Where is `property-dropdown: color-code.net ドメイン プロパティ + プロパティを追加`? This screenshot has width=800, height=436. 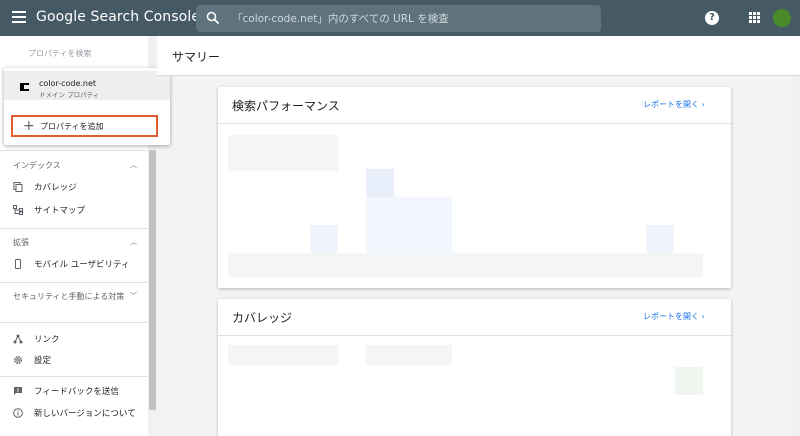
property-dropdown: color-code.net ドメイン プロパティ + プロパティを追加 is located at coordinates (87, 106).